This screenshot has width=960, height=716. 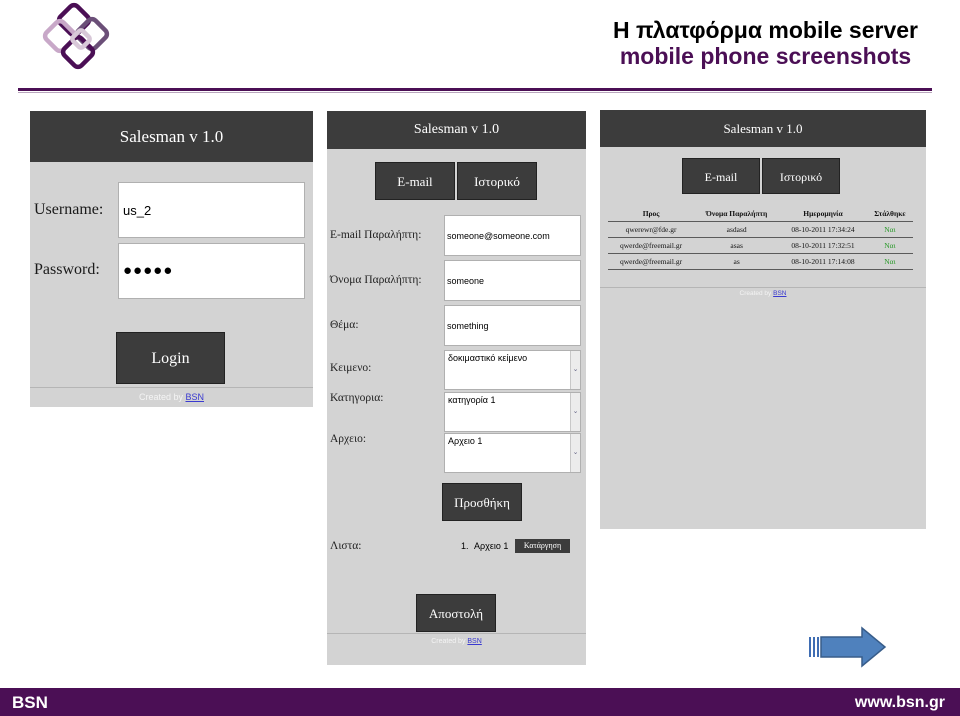 What do you see at coordinates (737, 245) in the screenshot?
I see `cell-recipient-name: asas` at bounding box center [737, 245].